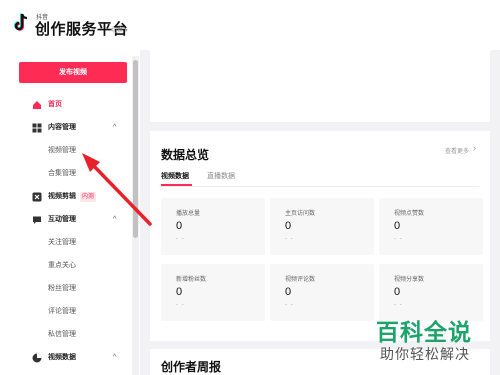 Image resolution: width=500 pixels, height=375 pixels. Describe the element at coordinates (300, 214) in the screenshot. I see `stat-label: 主页访问数` at that location.